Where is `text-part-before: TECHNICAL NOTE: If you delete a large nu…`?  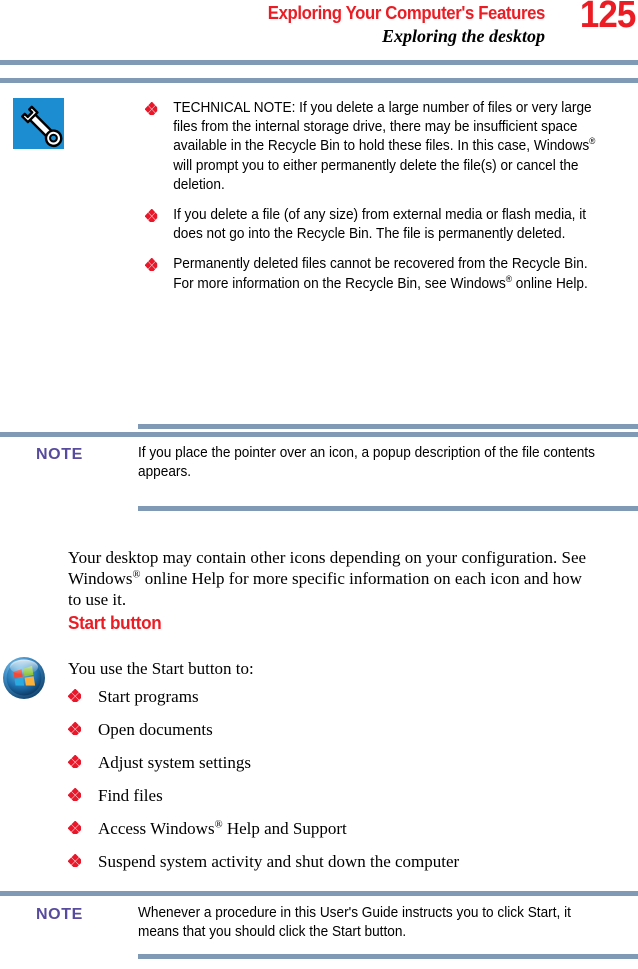 text-part-before: TECHNICAL NOTE: If you delete a large nu… is located at coordinates (382, 127).